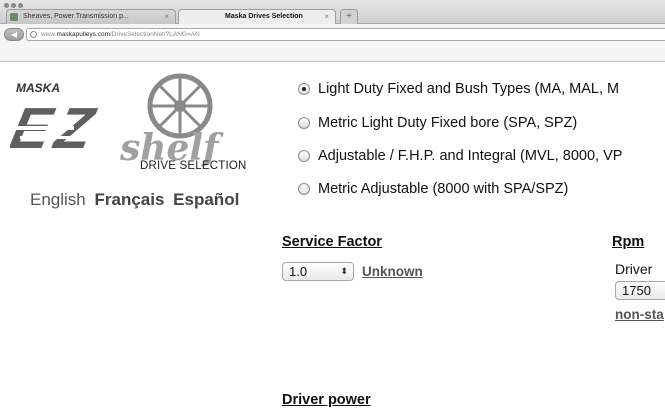 The width and height of the screenshot is (665, 414). Describe the element at coordinates (344, 271) in the screenshot. I see `select-arrows-icon: ⬍` at that location.